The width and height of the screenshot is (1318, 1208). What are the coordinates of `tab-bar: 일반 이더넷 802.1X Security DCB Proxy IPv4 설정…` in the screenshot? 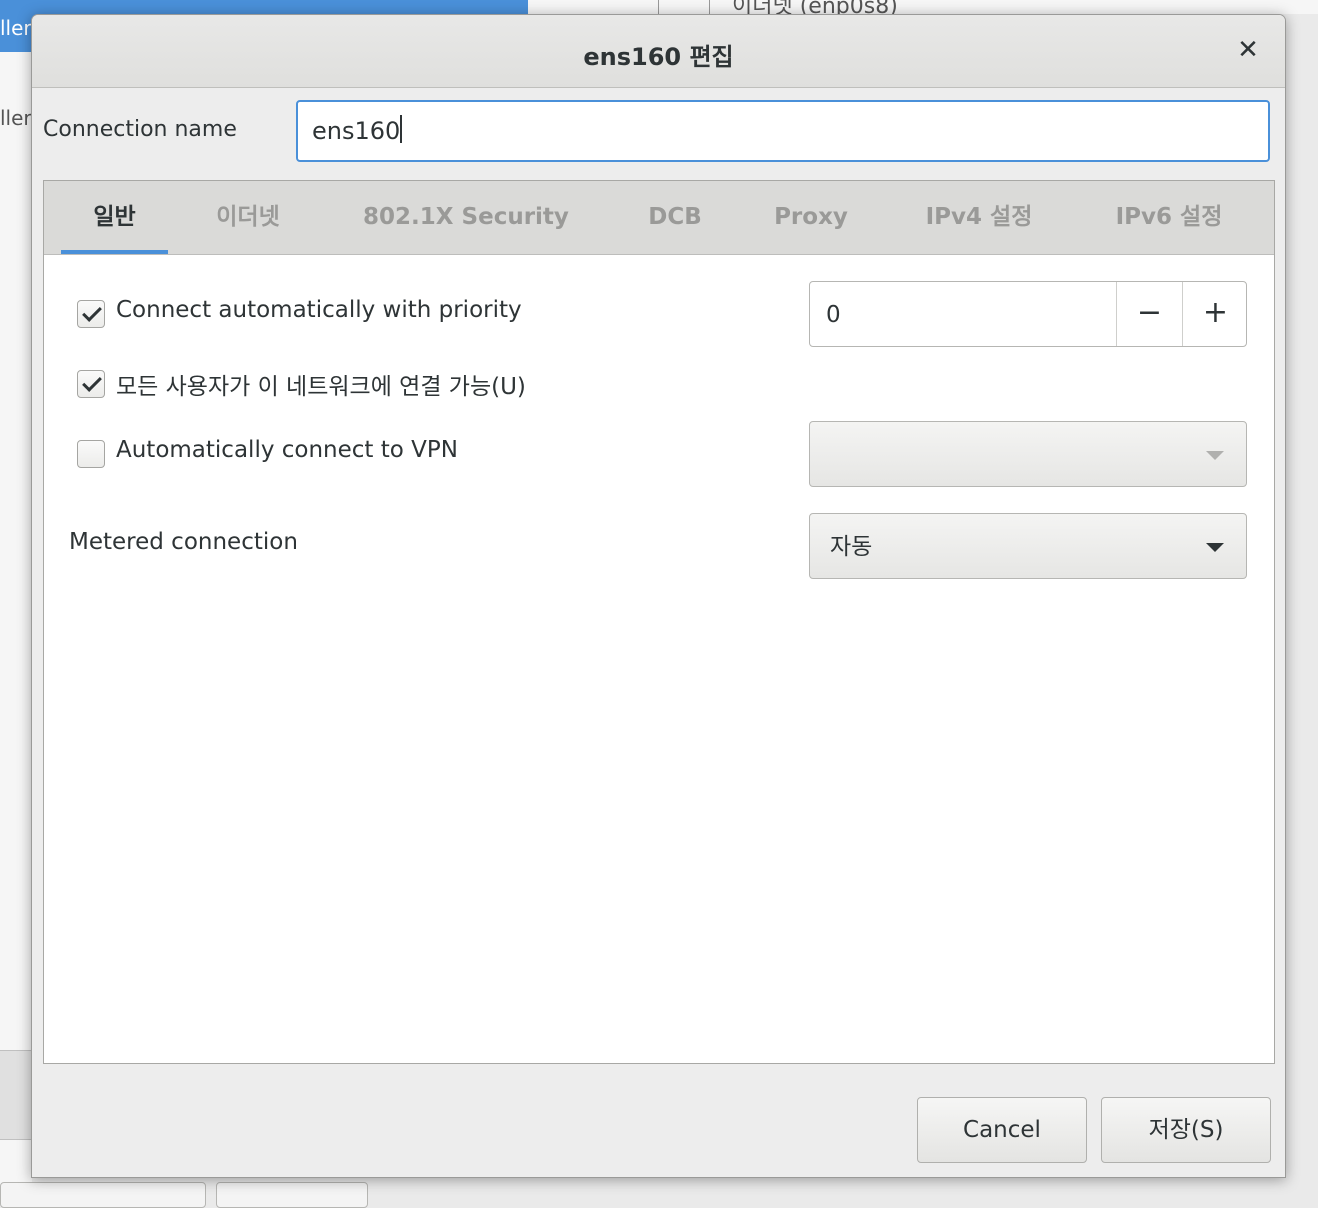 It's located at (659, 218).